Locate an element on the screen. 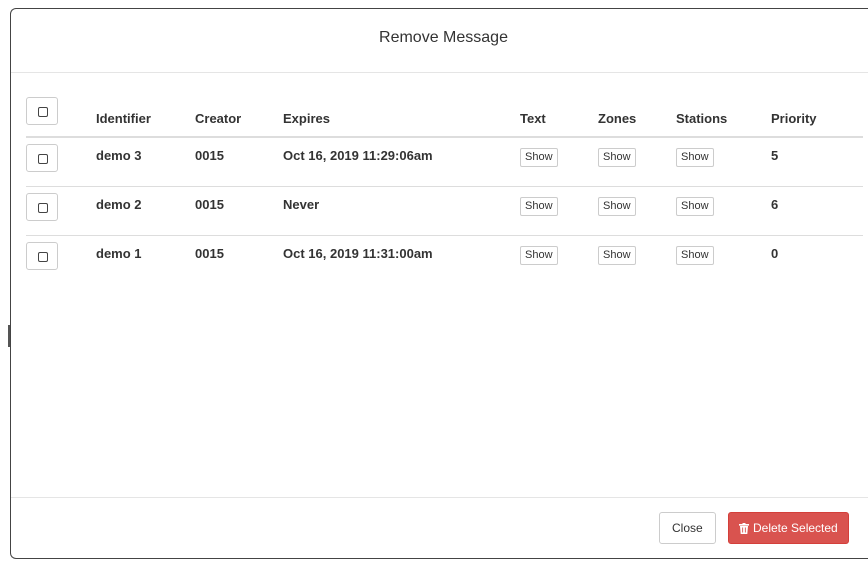 The height and width of the screenshot is (561, 868). cell-identifier: demo 2 is located at coordinates (145, 211).